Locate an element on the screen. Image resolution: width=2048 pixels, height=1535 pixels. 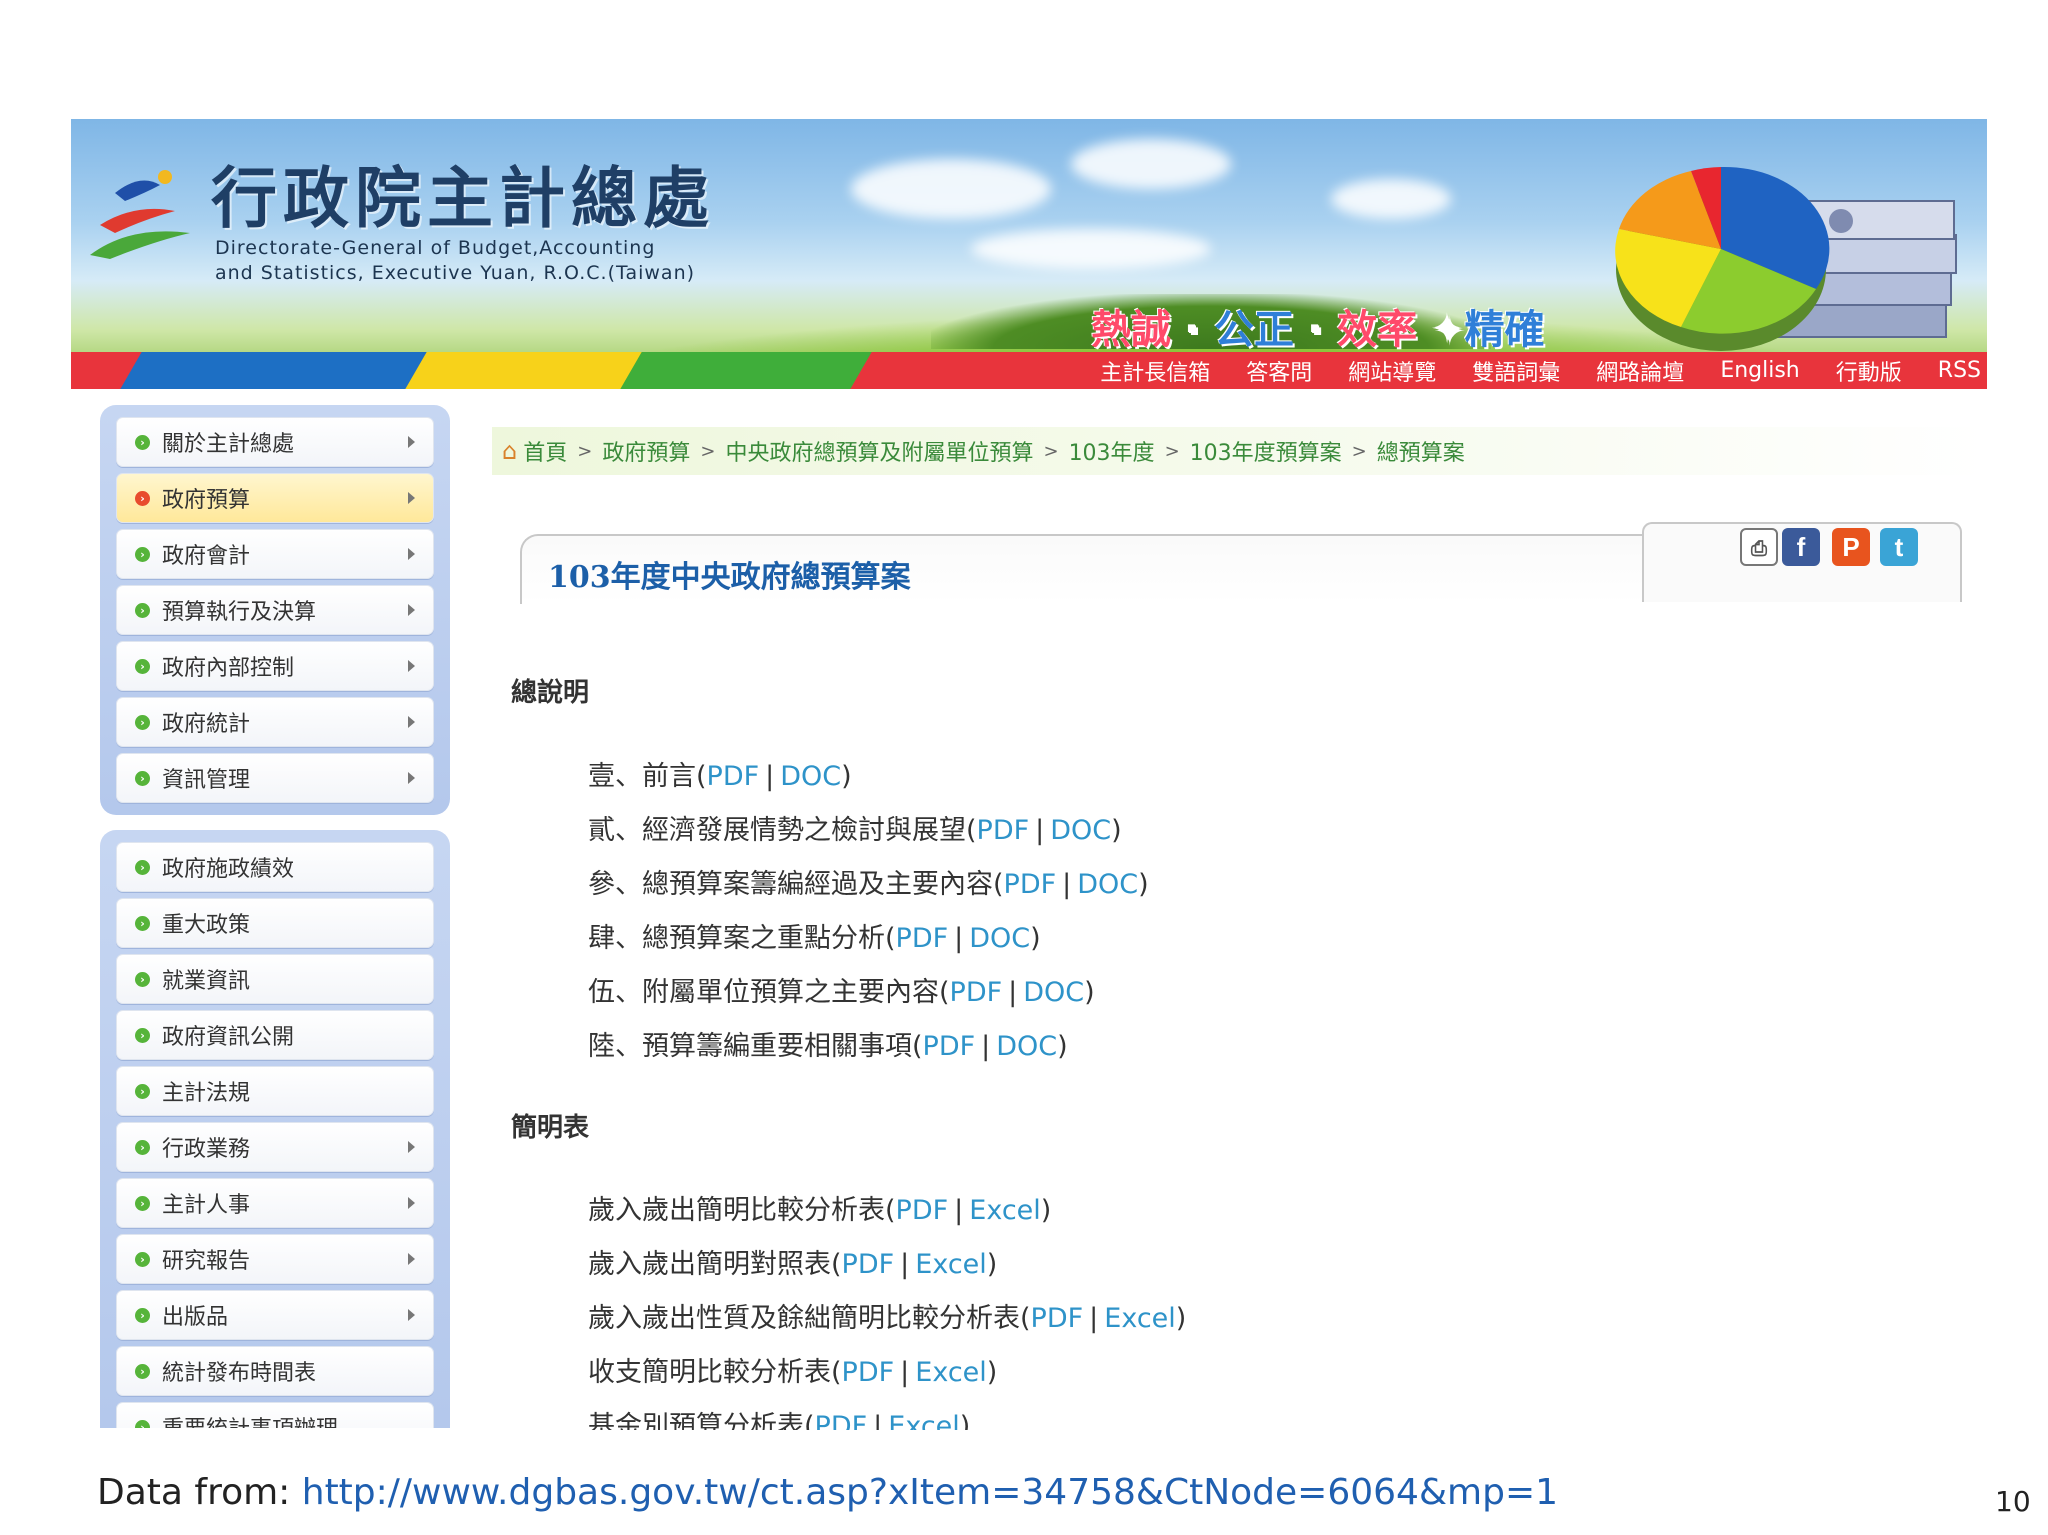
section-heading-overview: 總說明 is located at coordinates (550, 693).